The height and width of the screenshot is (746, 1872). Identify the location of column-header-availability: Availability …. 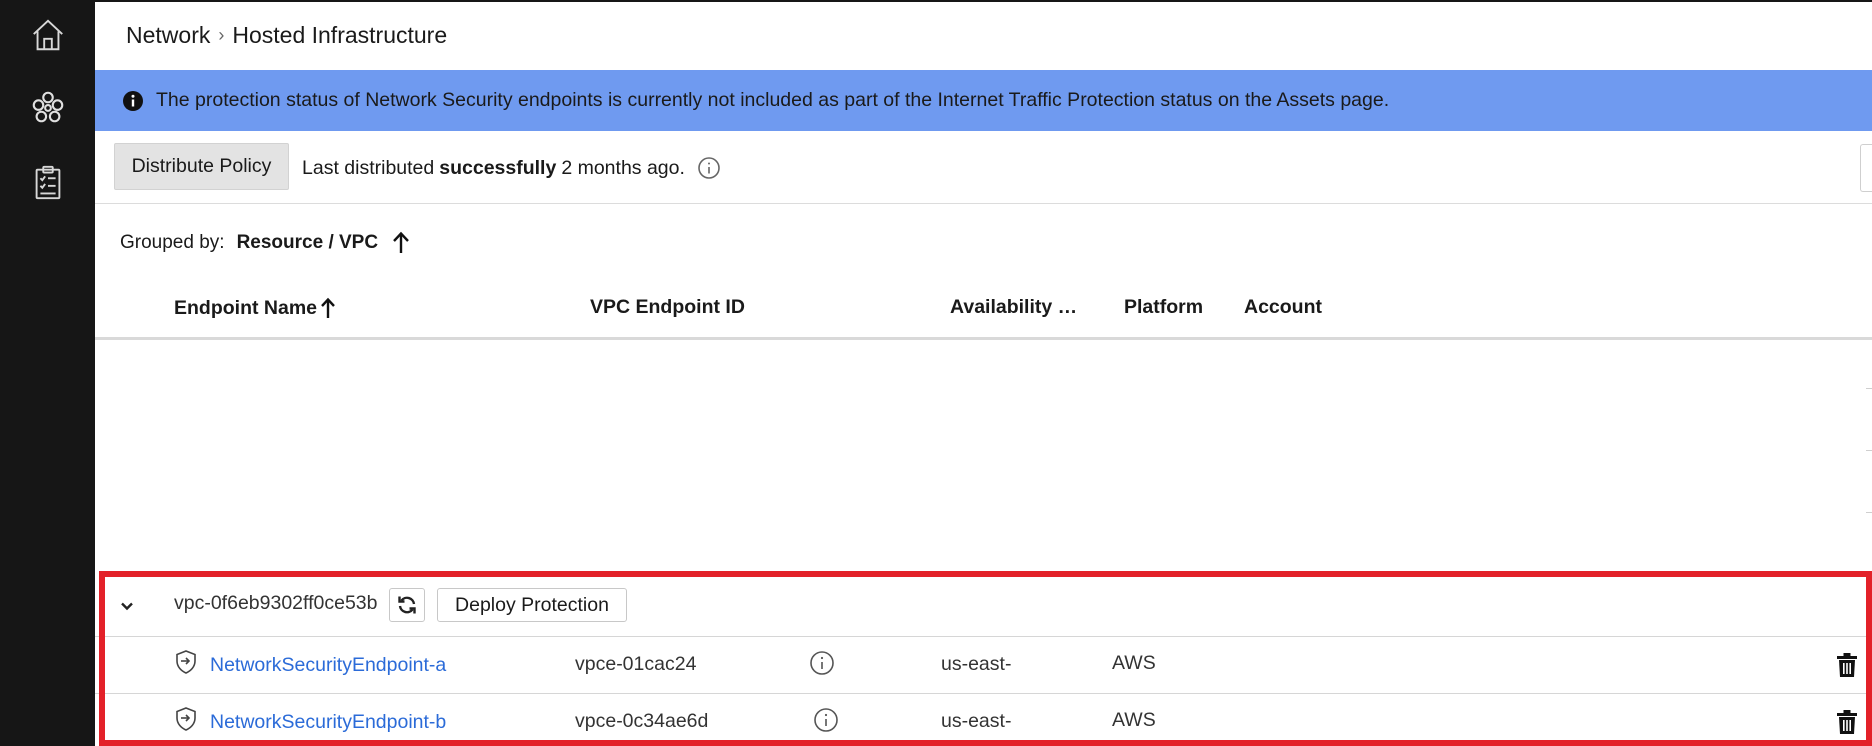
(1013, 307).